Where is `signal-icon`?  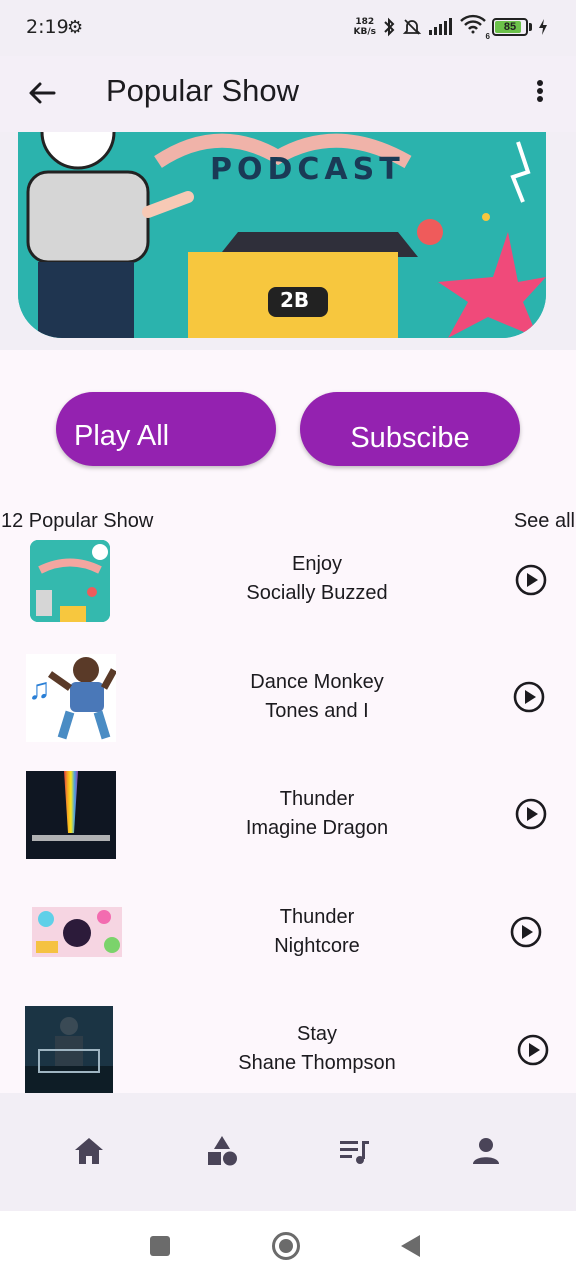
signal-icon is located at coordinates (440, 26).